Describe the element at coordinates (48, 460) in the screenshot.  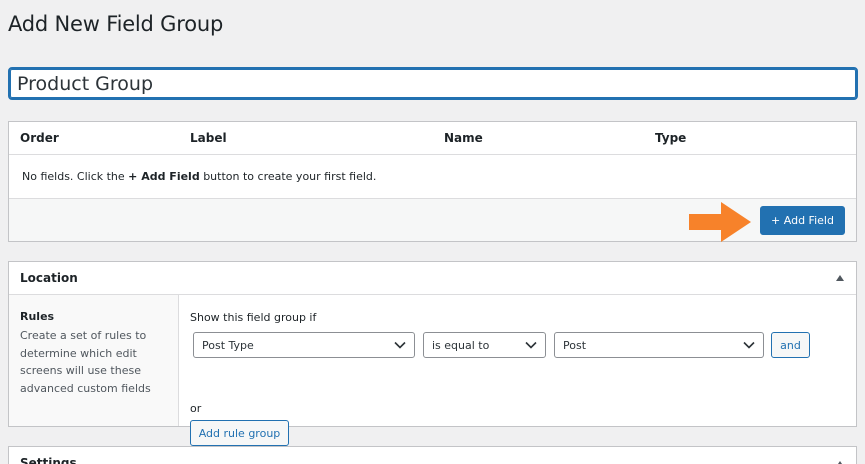
I see `settings-title: Settings` at that location.